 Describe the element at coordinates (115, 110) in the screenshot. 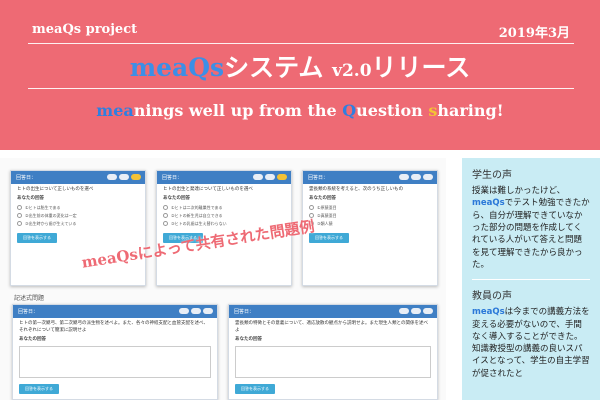

I see `tagline-part: mea` at that location.